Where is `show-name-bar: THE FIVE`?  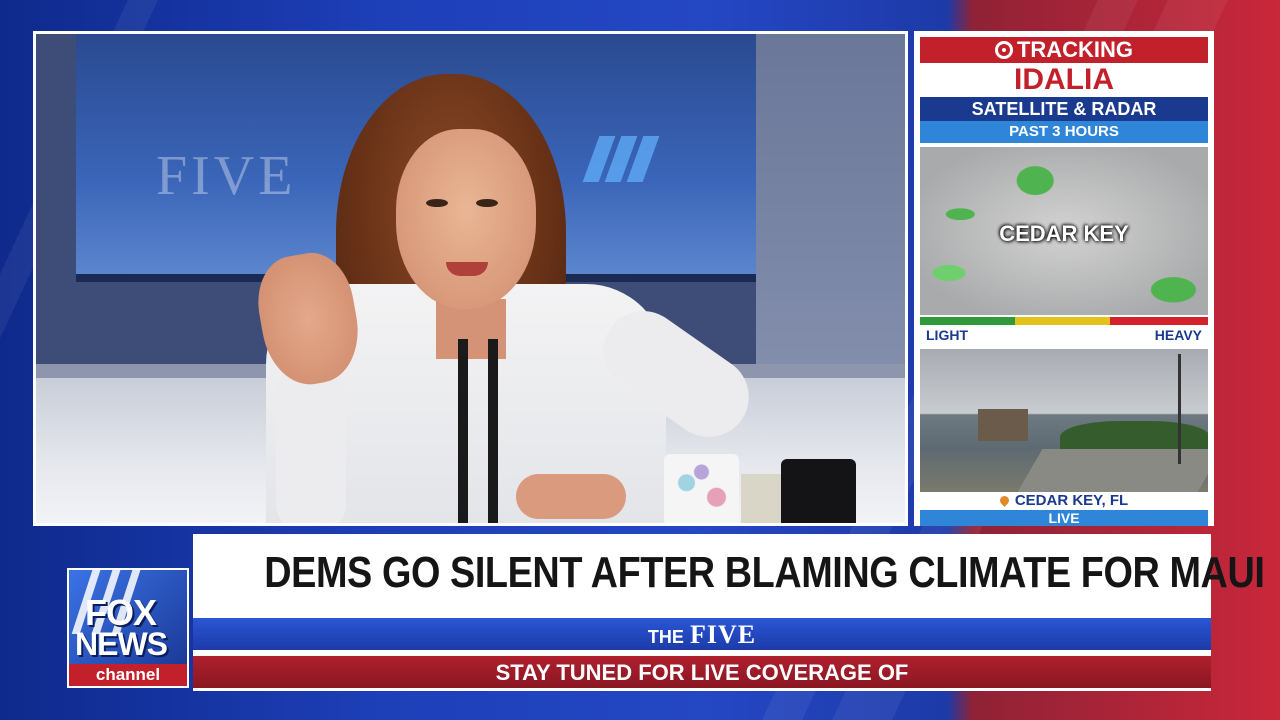 show-name-bar: THE FIVE is located at coordinates (702, 634).